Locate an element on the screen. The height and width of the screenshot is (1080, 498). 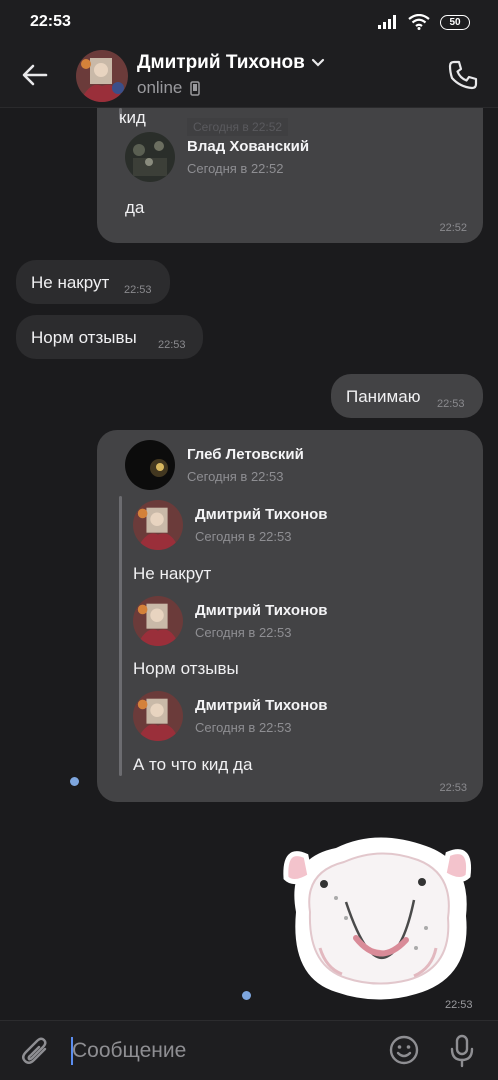
contact-name: Дмитрий Тихонов is located at coordinates (231, 63).